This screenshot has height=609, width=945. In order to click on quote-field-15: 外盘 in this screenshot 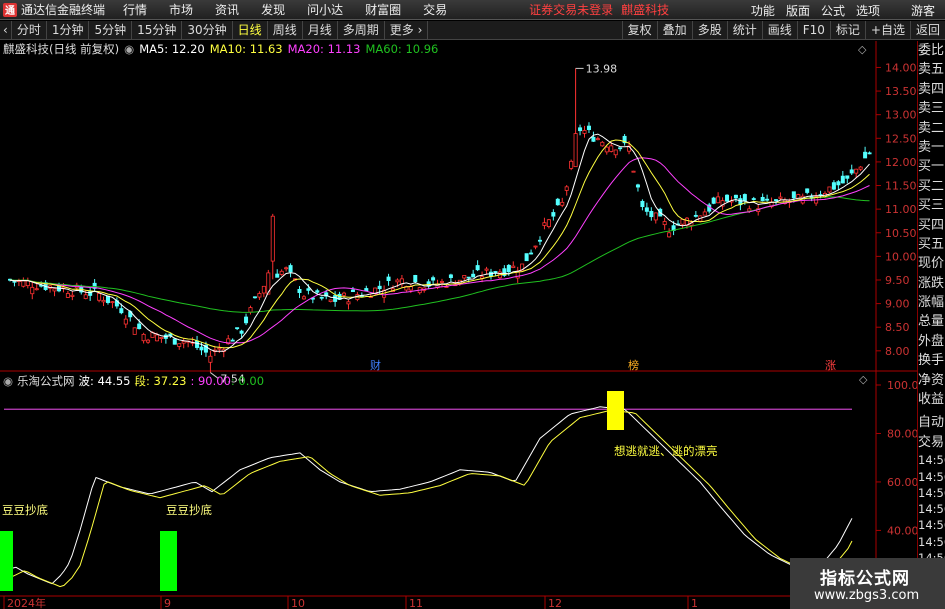, I will do `click(931, 341)`.